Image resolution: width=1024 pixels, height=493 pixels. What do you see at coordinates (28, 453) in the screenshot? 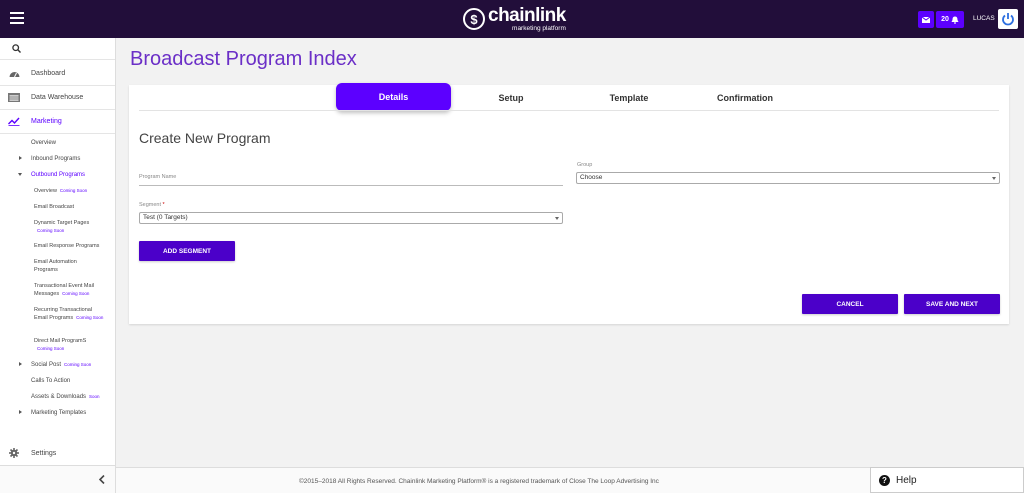
I see `sidebar-item-settings: Settings` at bounding box center [28, 453].